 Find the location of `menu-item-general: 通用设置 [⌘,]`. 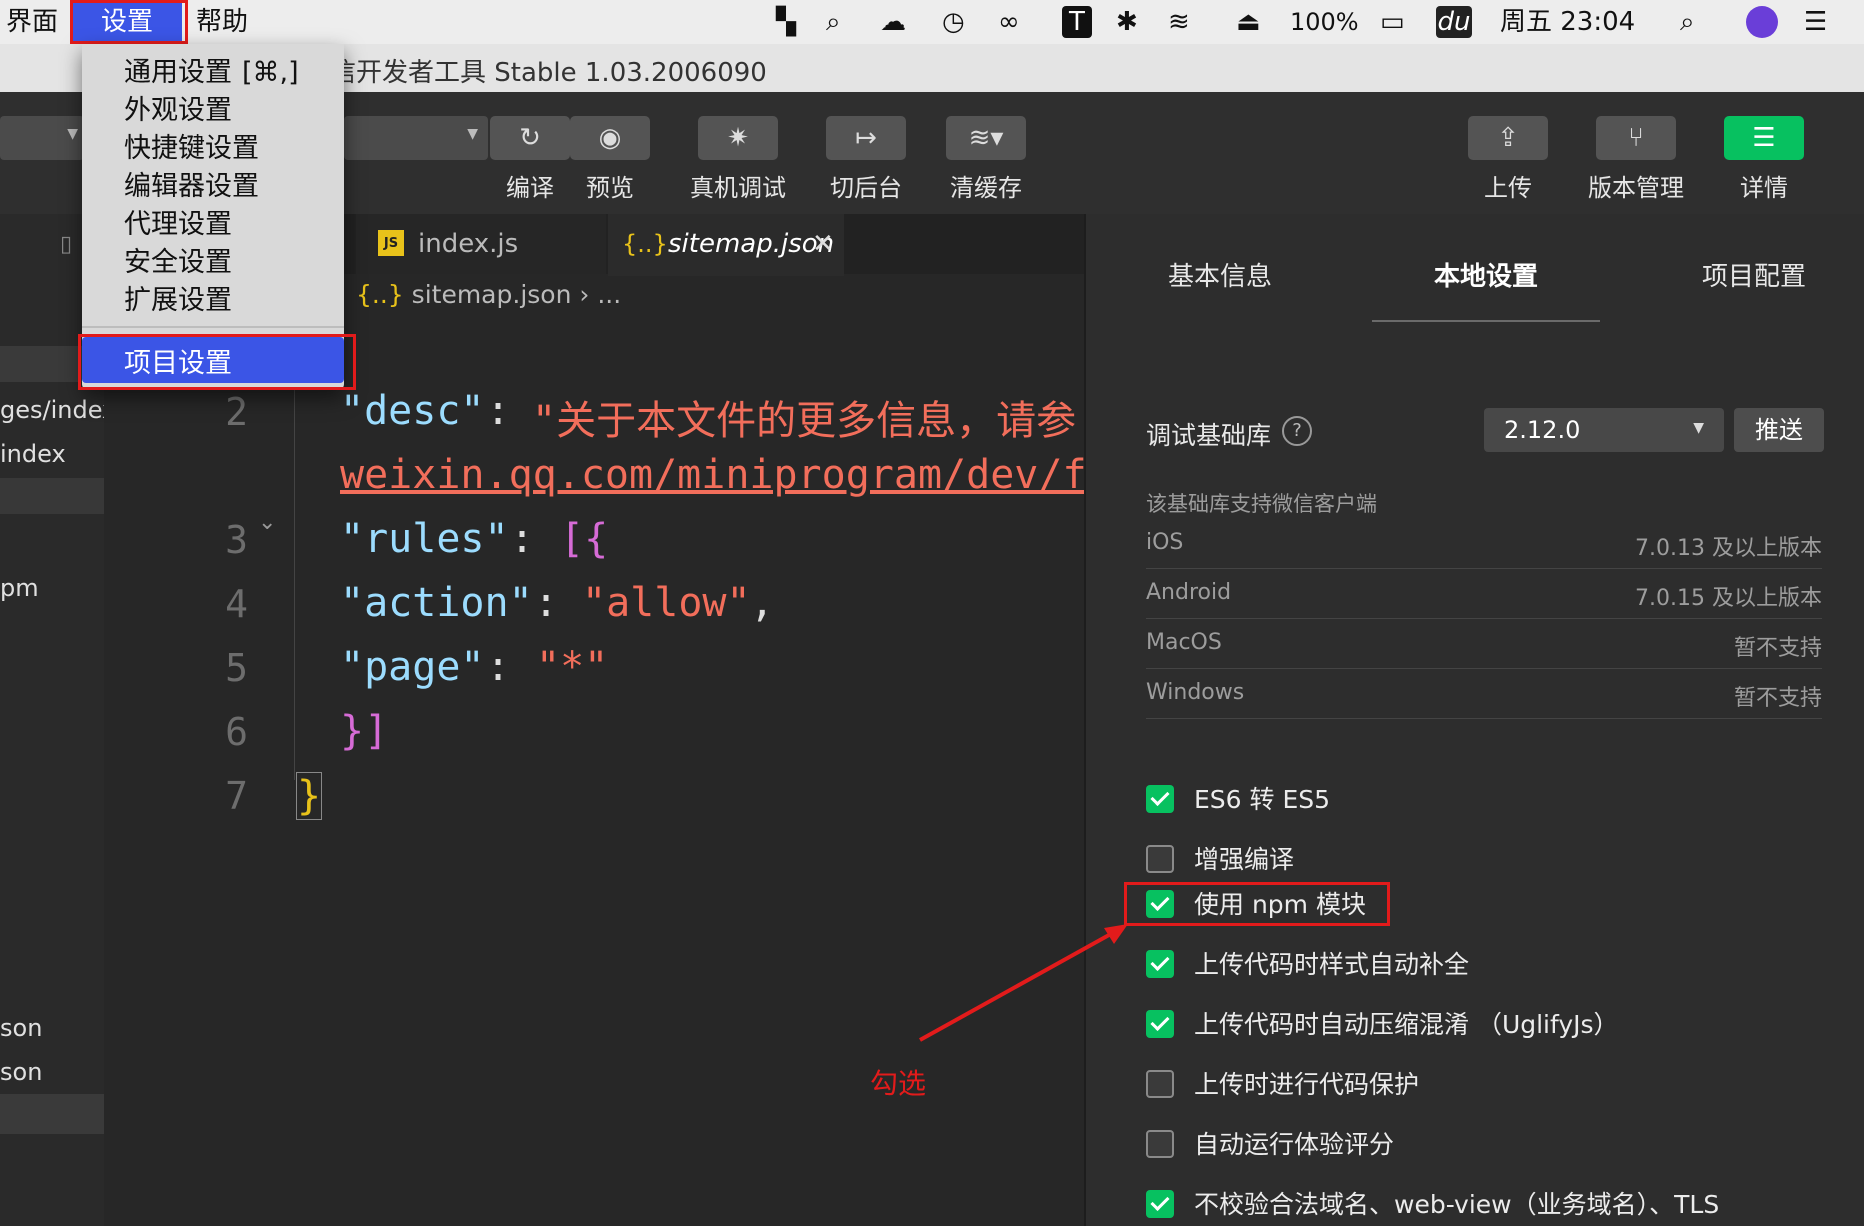

menu-item-general: 通用设置 [⌘,] is located at coordinates (211, 69).